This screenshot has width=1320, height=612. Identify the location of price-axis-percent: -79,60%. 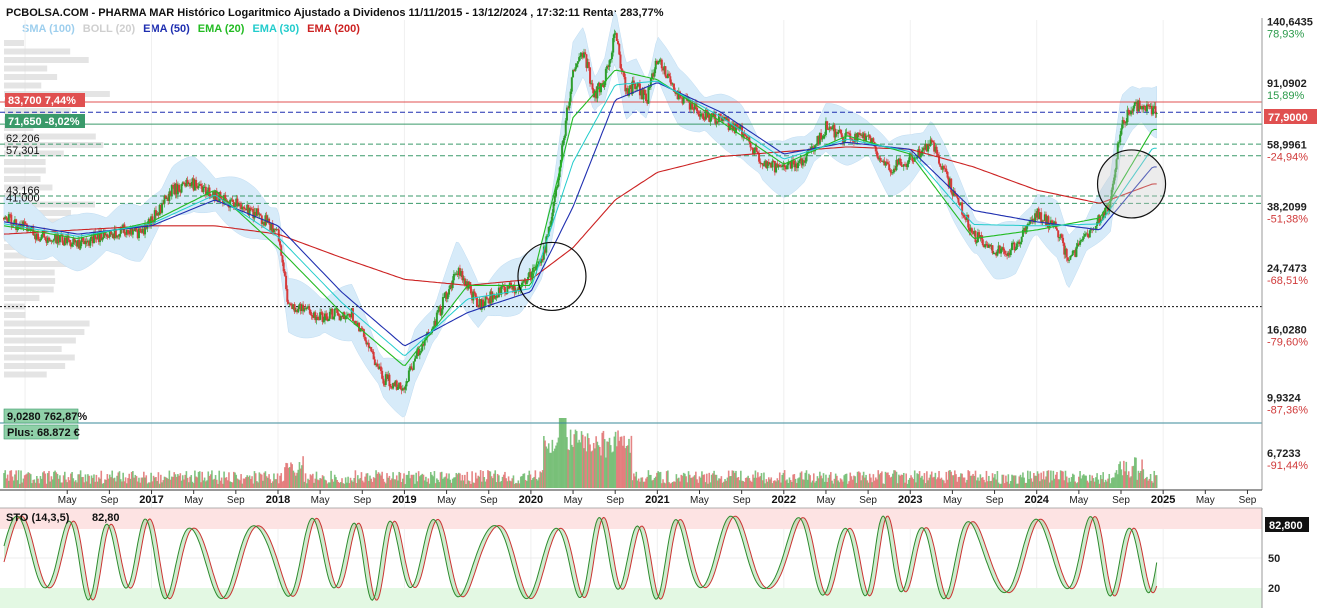
(1287, 343).